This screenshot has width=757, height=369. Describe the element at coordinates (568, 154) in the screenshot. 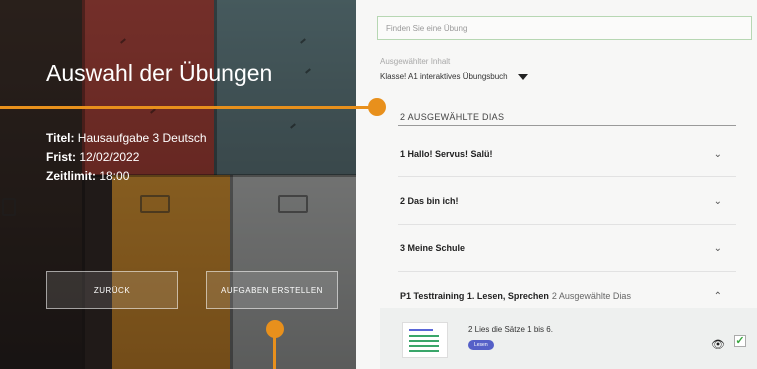

I see `section-row-1: 1 Hallo! Servus! Salü! ⌄` at that location.